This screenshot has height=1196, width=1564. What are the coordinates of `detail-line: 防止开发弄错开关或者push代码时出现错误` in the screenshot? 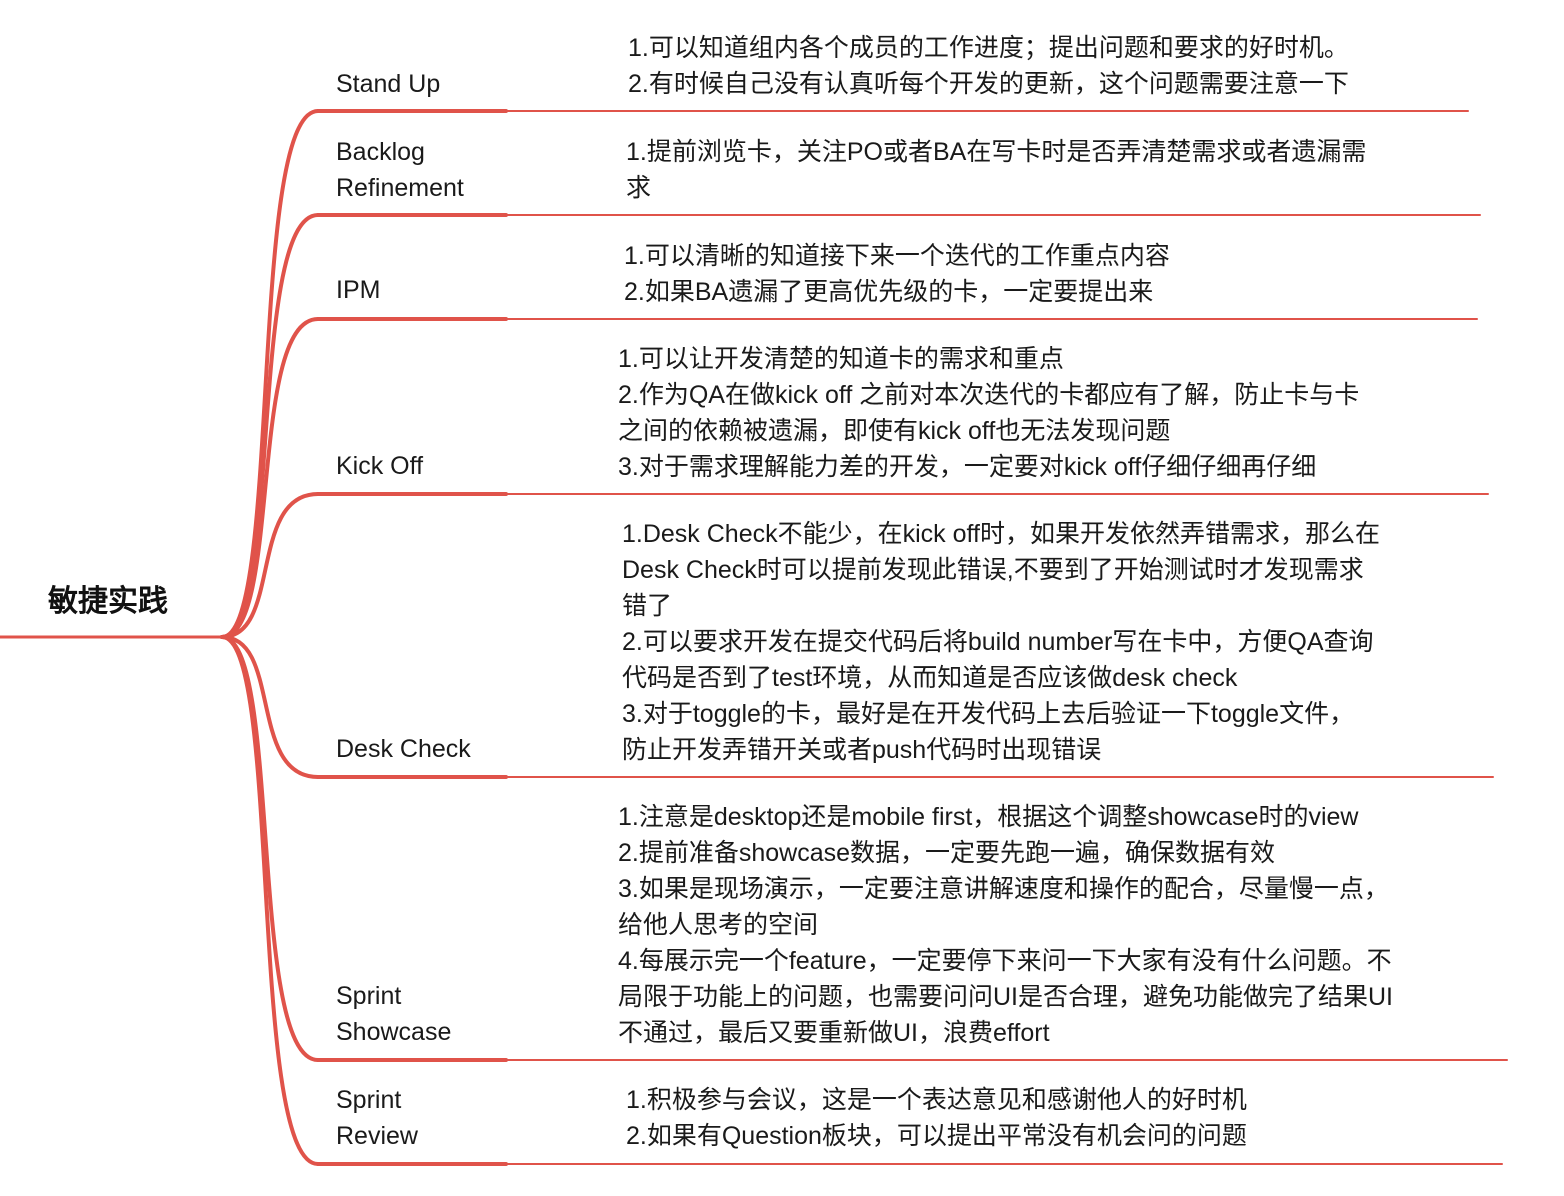 It's located at (862, 750).